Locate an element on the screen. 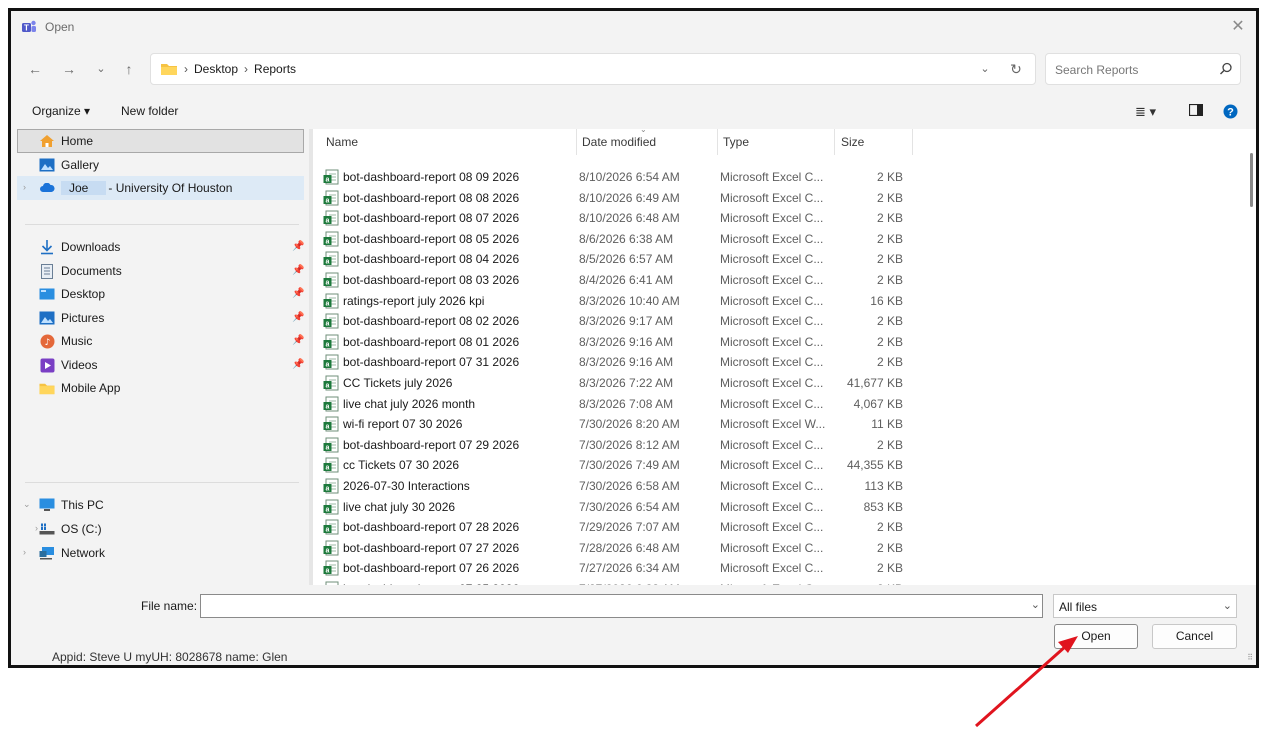 This screenshot has height=732, width=1269. annotation-arrow is located at coordinates (1026, 682).